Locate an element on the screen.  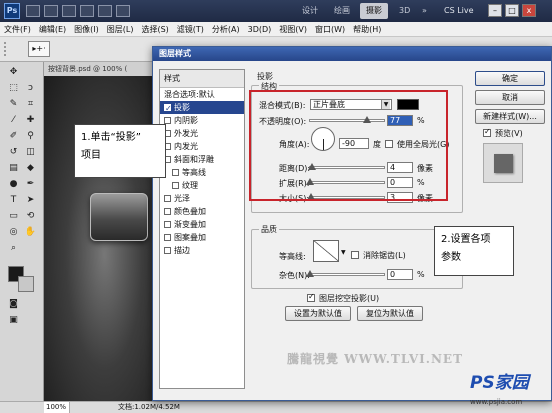
bridge-icon is located at coordinates (33, 11).